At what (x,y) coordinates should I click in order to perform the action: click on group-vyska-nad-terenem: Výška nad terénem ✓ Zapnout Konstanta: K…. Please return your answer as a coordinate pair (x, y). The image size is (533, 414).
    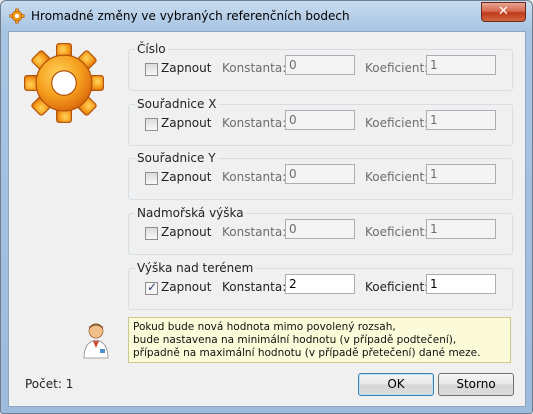
    Looking at the image, I should click on (320, 285).